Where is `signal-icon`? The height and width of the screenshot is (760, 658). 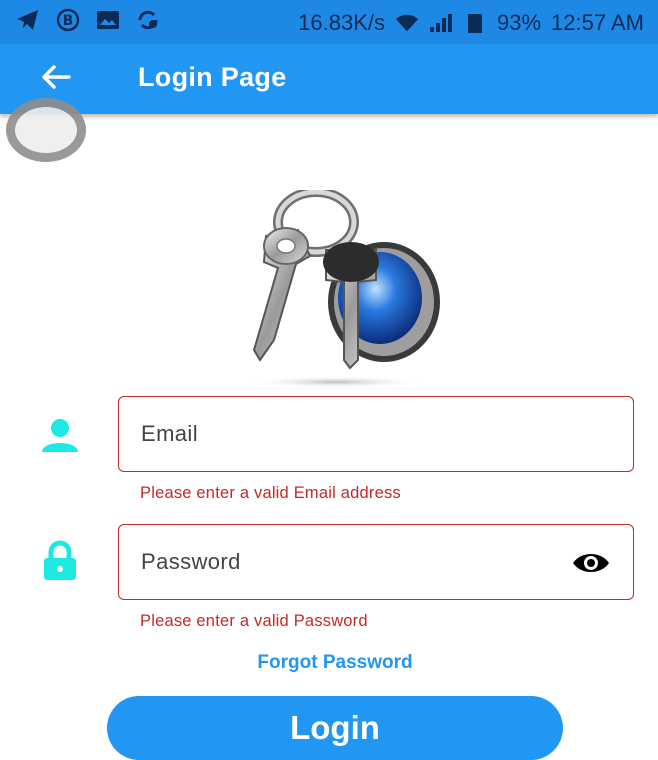 signal-icon is located at coordinates (441, 23).